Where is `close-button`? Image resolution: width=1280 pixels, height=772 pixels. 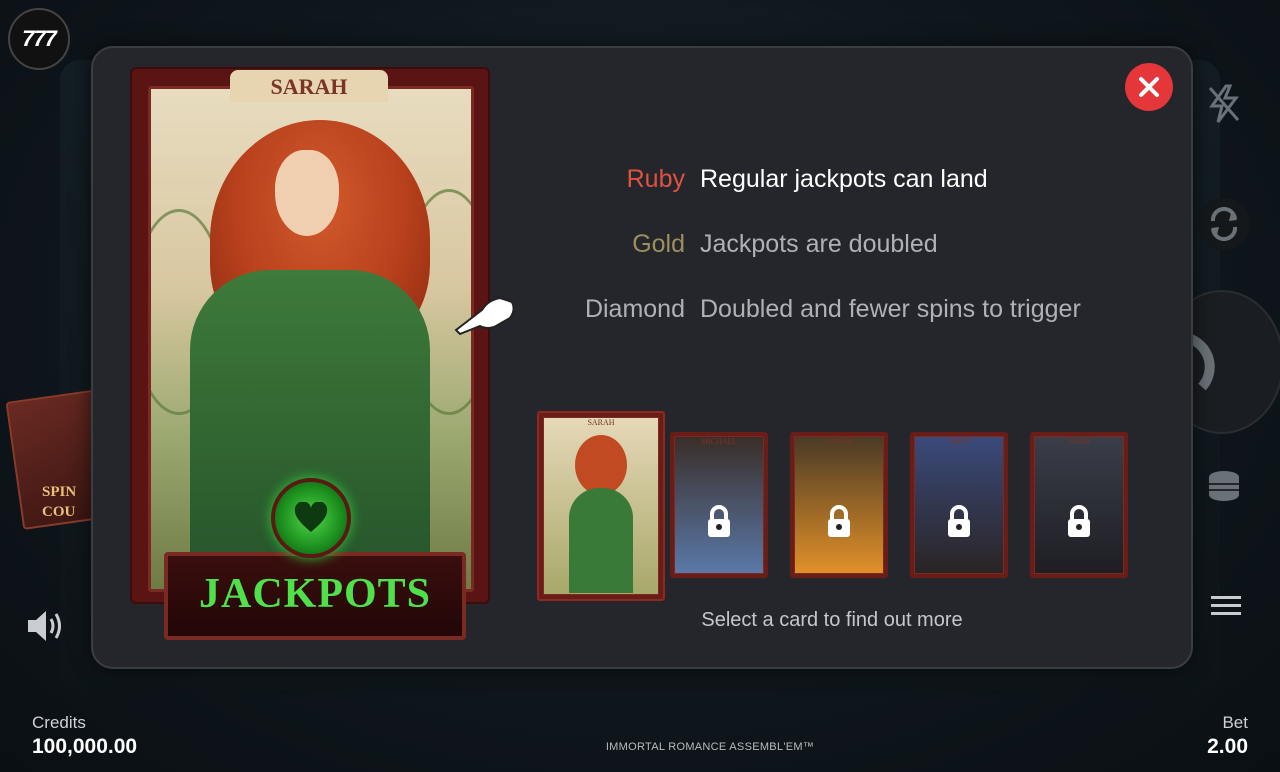
close-button is located at coordinates (1149, 87).